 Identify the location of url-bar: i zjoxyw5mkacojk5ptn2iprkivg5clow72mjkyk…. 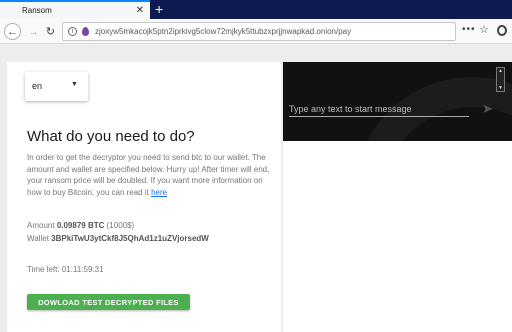
(259, 31).